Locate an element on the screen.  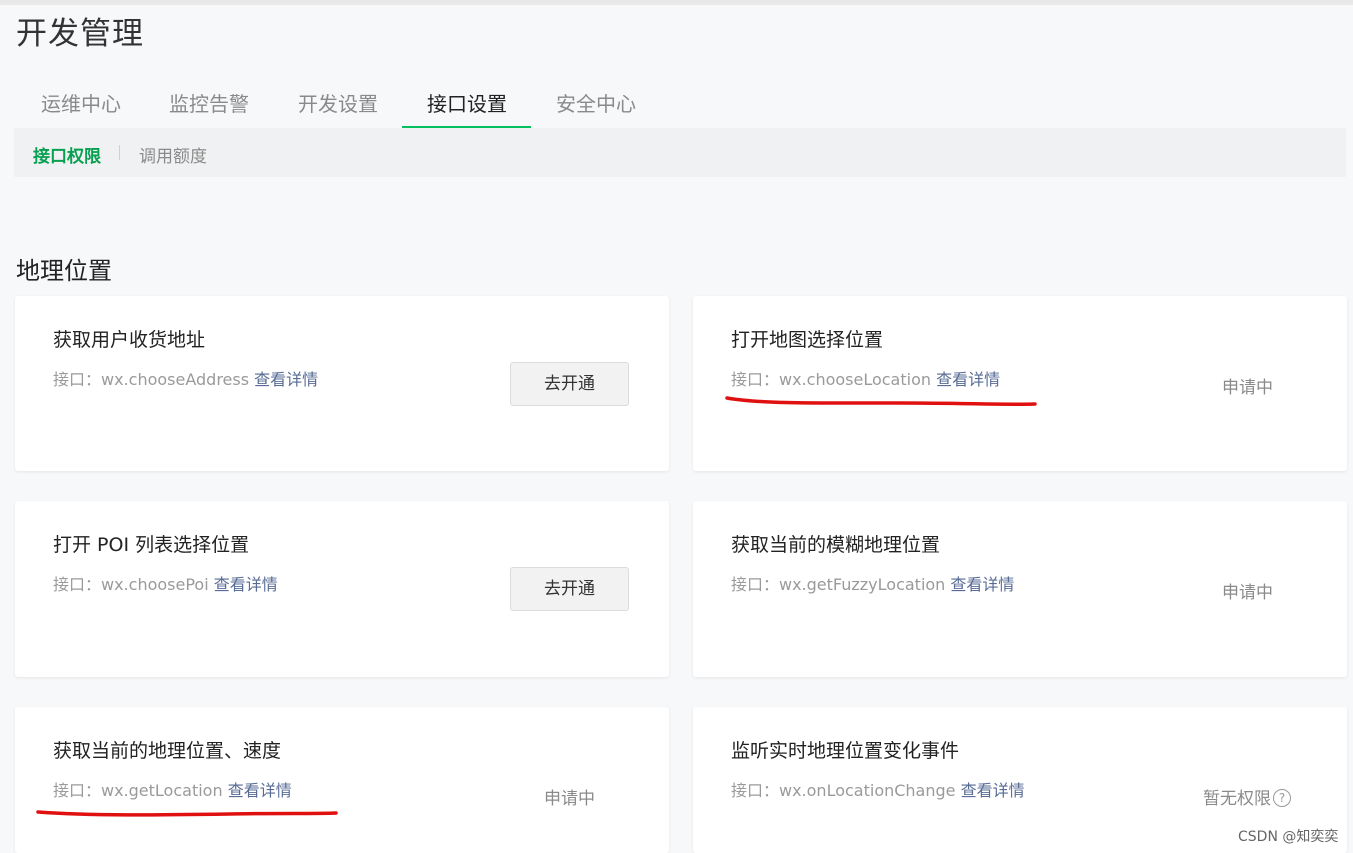
api-card: 打开 POI 列表选择位置 接口：wx.choosePoi 查看详情 去开通 is located at coordinates (342, 589).